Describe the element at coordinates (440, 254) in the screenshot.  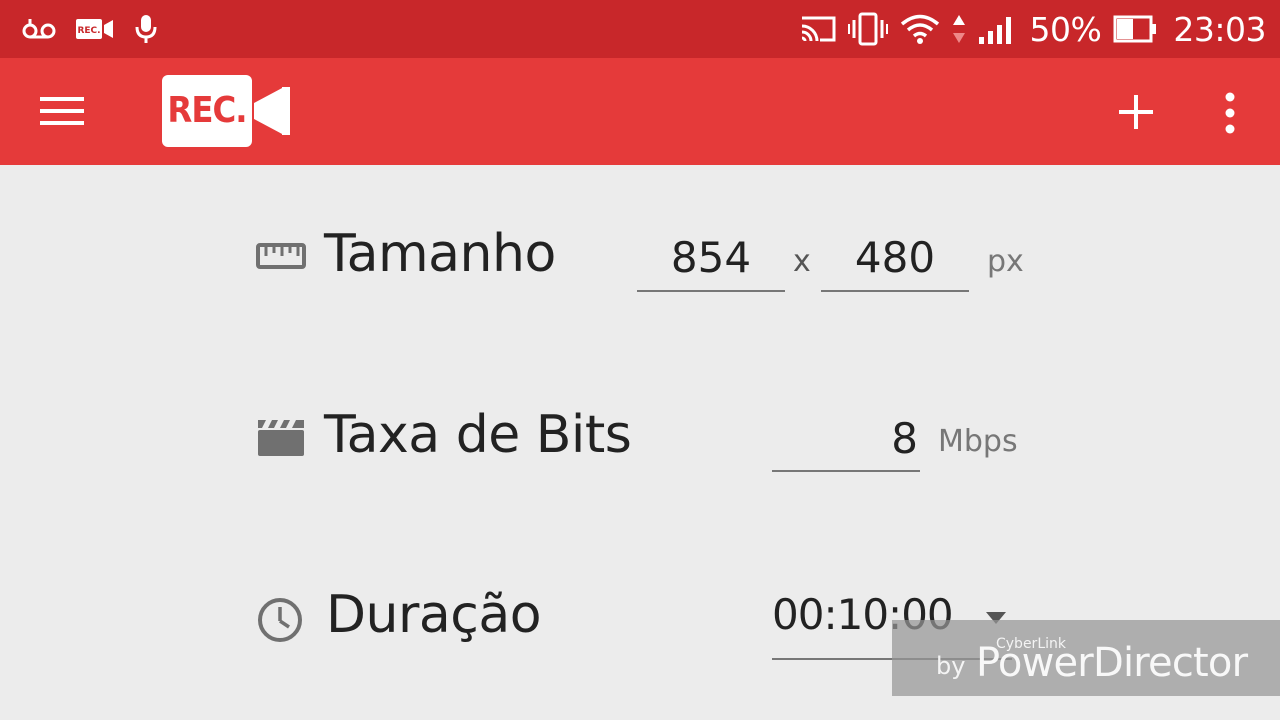
I see `size-label: Tamanho` at that location.